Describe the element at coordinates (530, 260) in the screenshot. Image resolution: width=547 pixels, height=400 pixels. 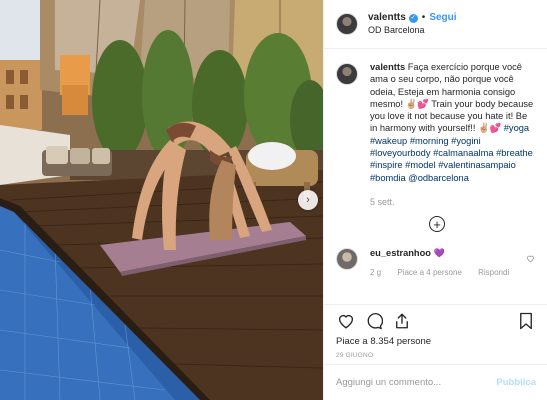
I see `heart-outline-icon` at that location.